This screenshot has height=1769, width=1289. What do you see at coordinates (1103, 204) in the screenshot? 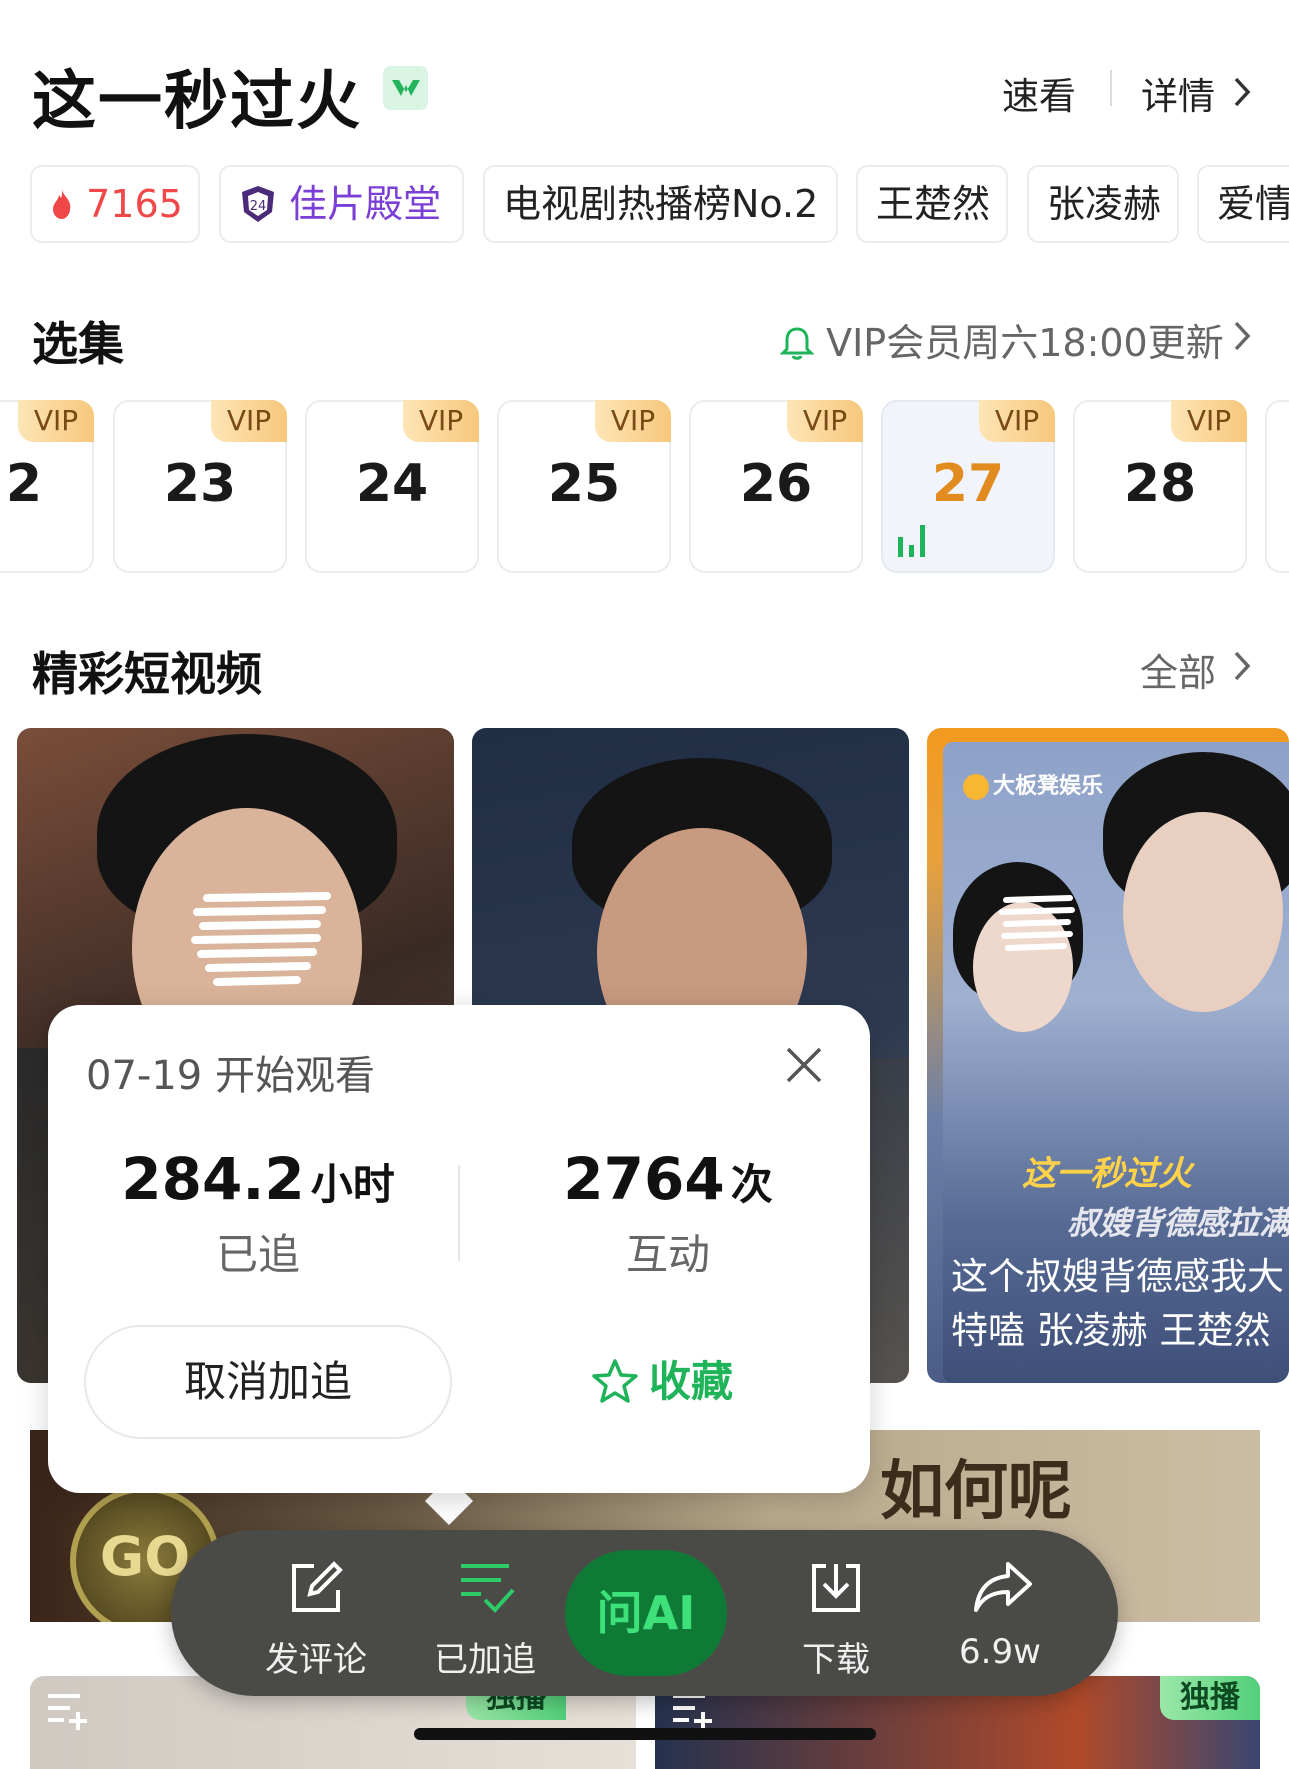
I see `actor-tag-zhang: 张凌赫` at bounding box center [1103, 204].